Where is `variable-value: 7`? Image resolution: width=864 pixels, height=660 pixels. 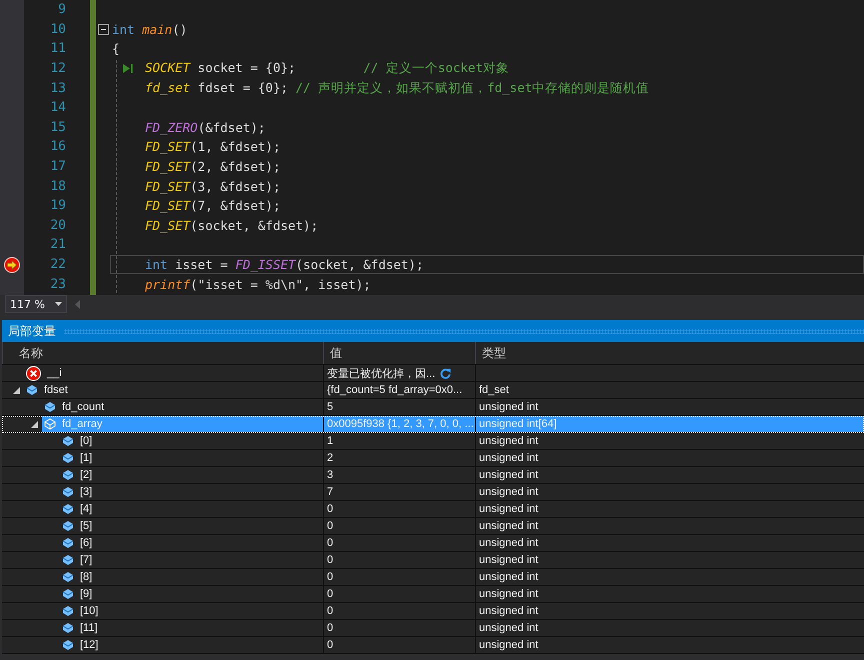
variable-value: 7 is located at coordinates (330, 492).